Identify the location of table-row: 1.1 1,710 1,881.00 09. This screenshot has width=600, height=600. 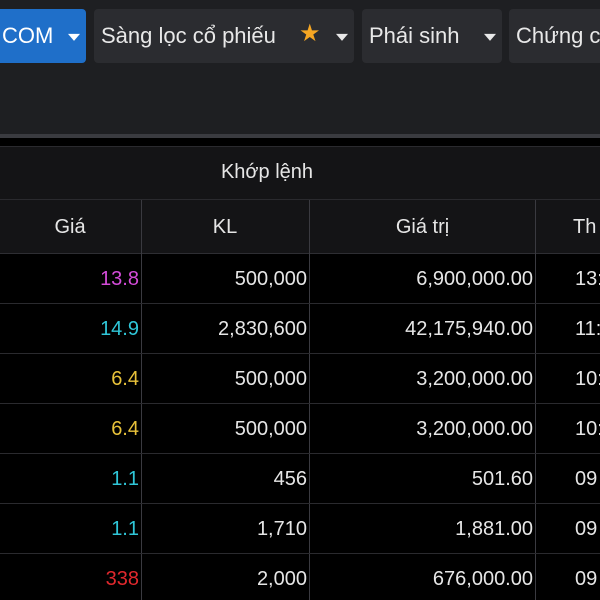
(300, 529).